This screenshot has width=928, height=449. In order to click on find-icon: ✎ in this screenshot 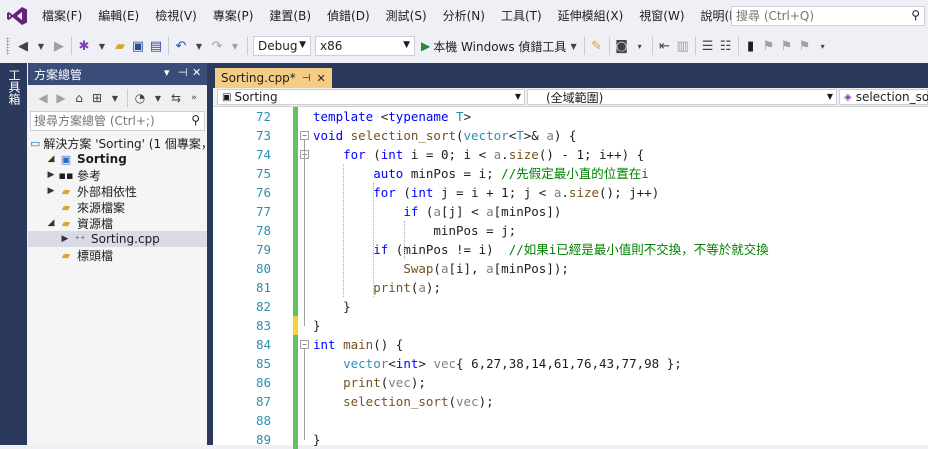, I will do `click(597, 46)`.